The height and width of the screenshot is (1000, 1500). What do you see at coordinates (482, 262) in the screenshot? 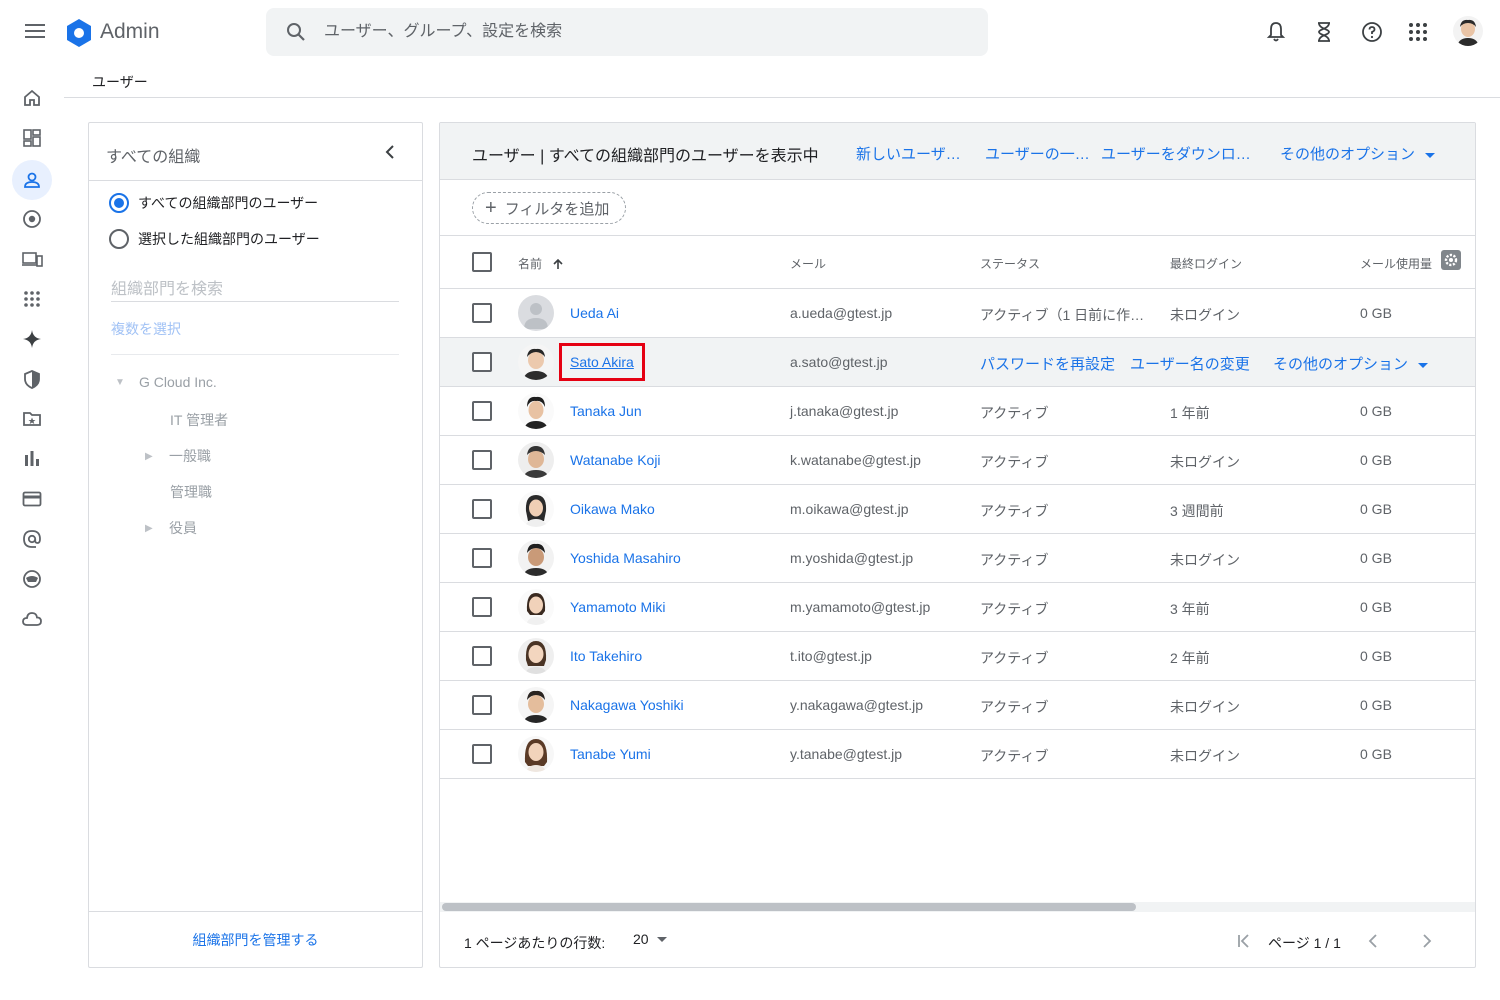
I see `select-all-checkbox` at bounding box center [482, 262].